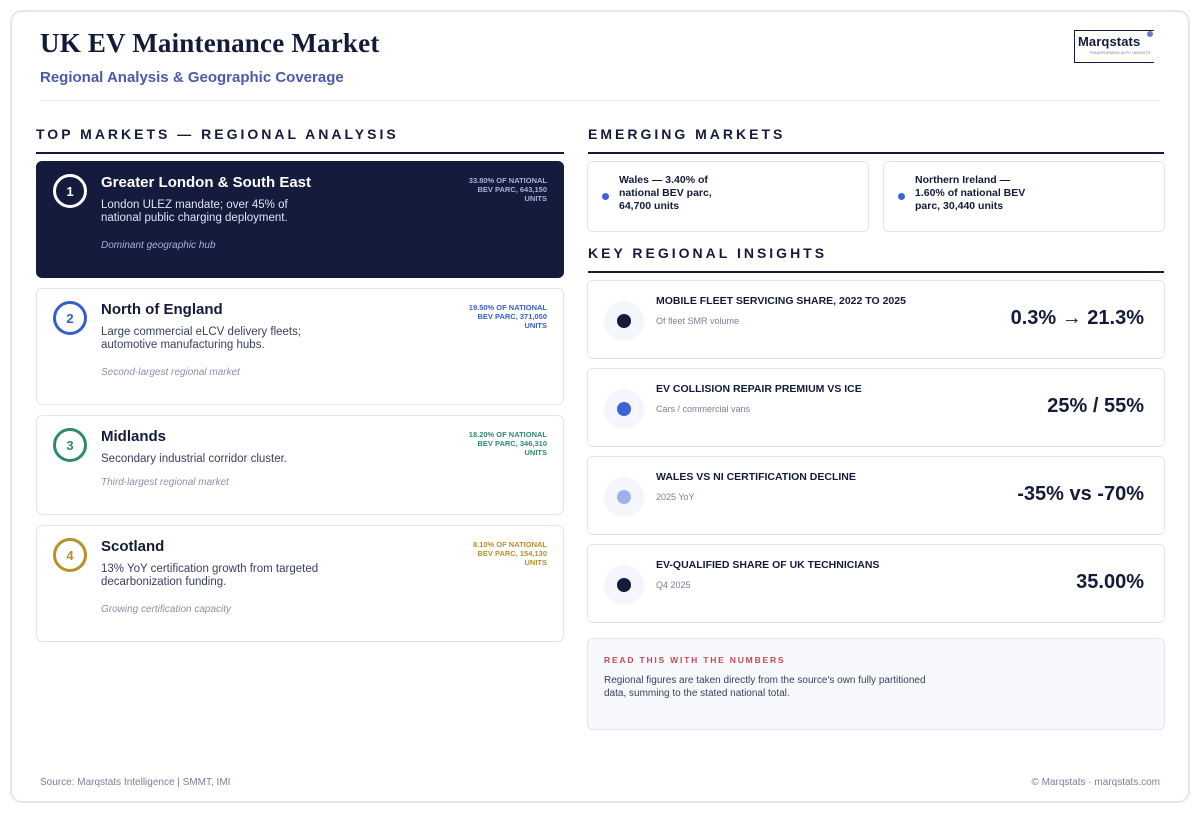 The image size is (1200, 813). I want to click on insight-sublabel: 2025 YoY, so click(675, 497).